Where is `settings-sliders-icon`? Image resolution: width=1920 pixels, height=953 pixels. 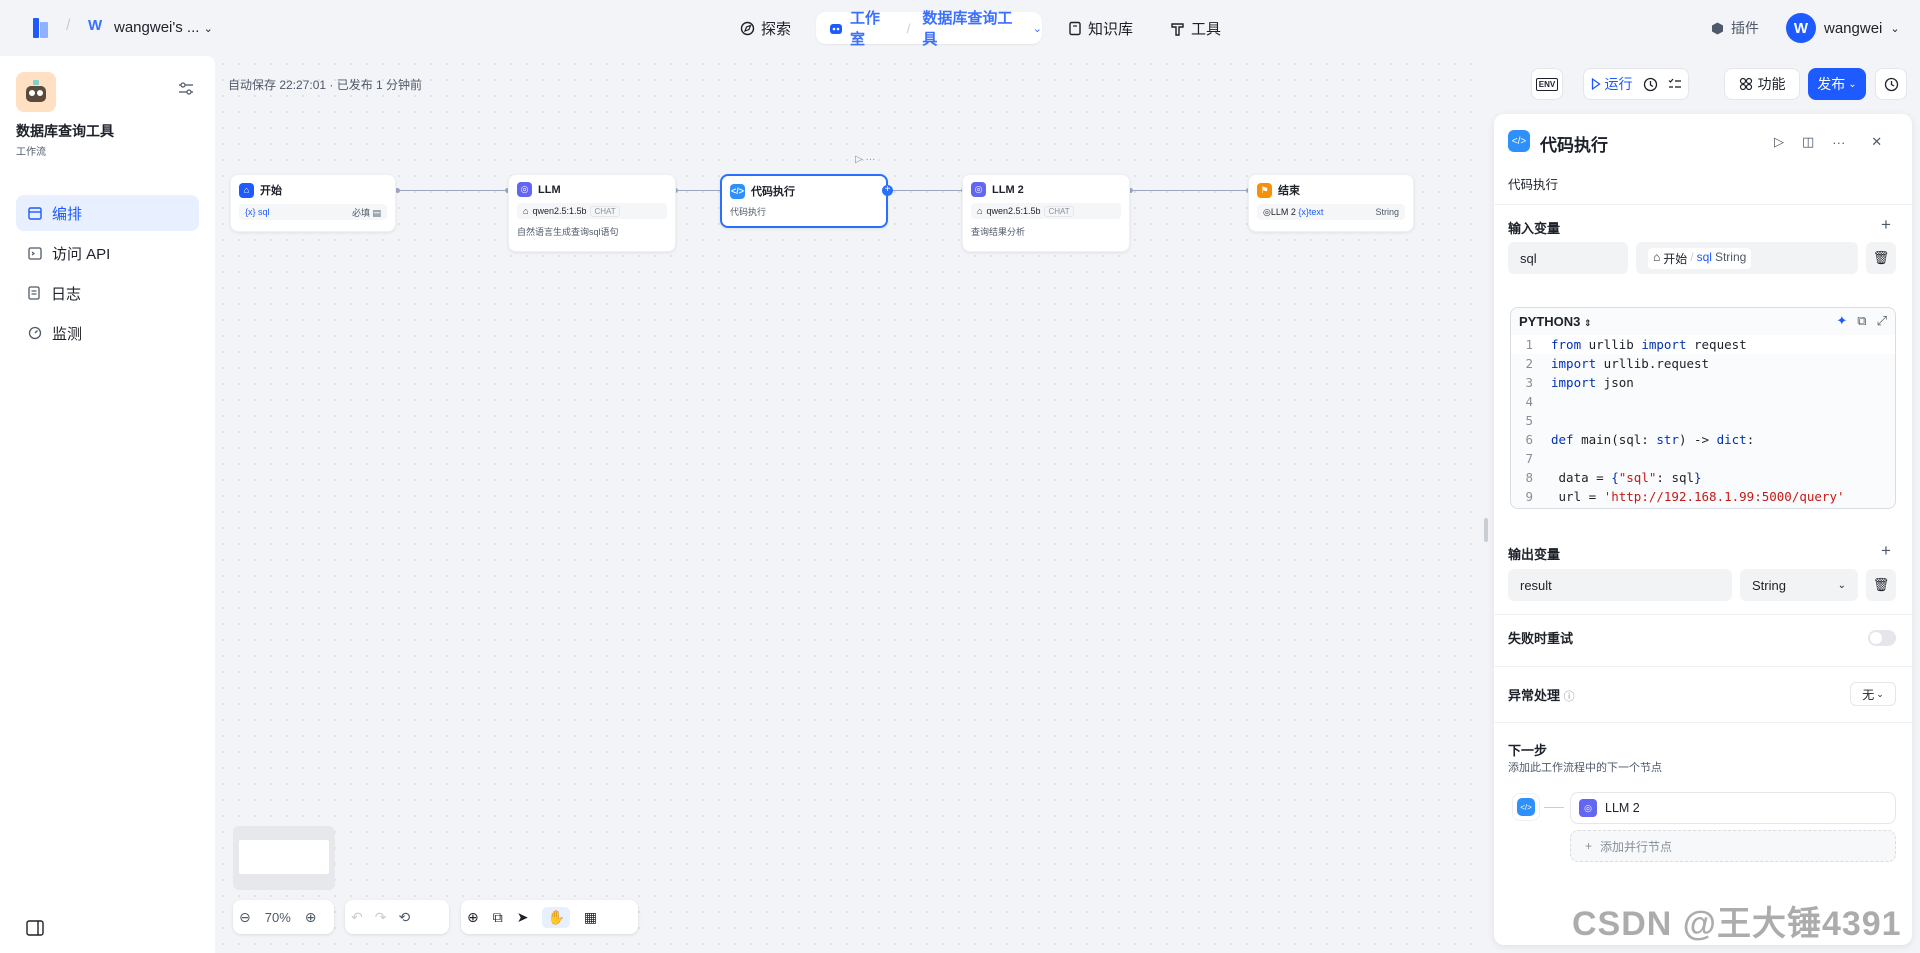 settings-sliders-icon is located at coordinates (186, 90).